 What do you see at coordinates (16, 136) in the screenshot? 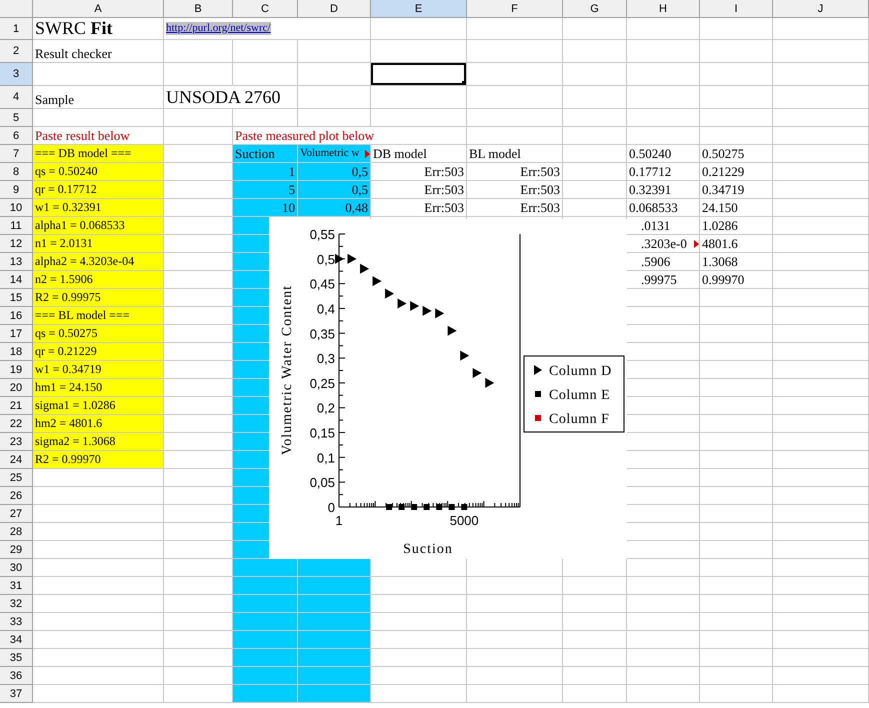
I see `row-header: 6` at bounding box center [16, 136].